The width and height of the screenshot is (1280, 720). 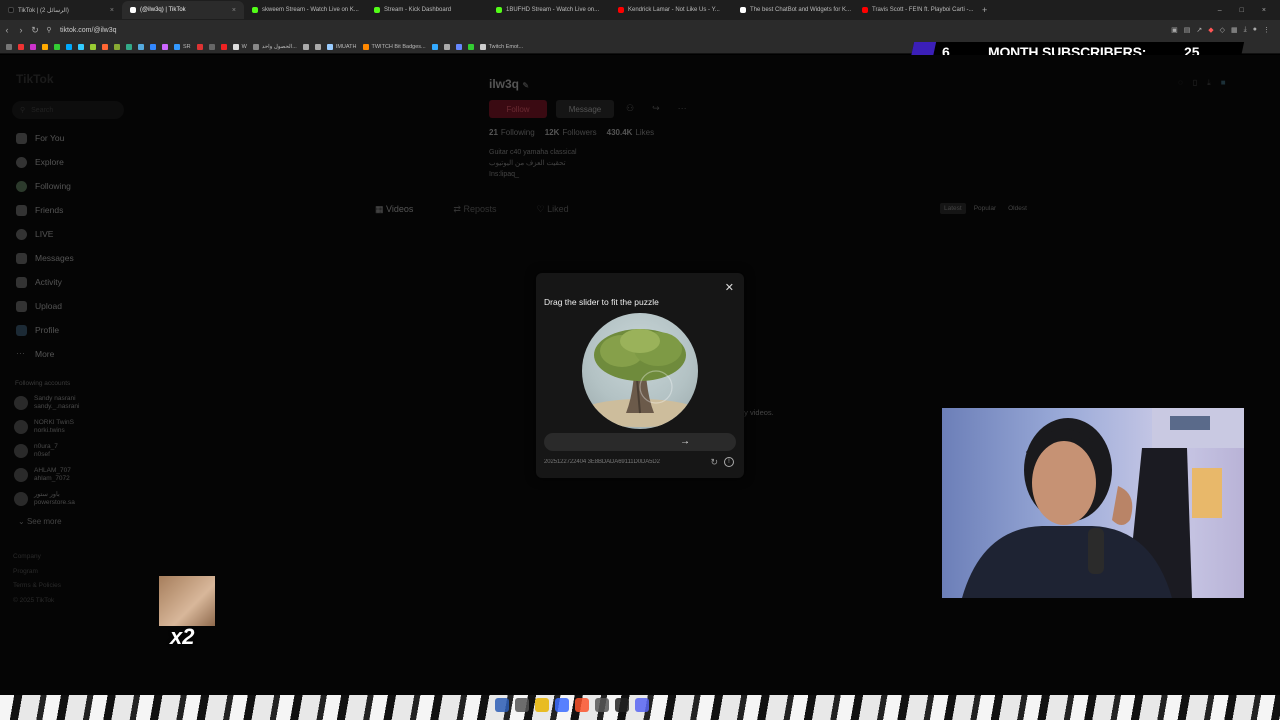 I want to click on tv-icon: ▯, so click(x=1195, y=83).